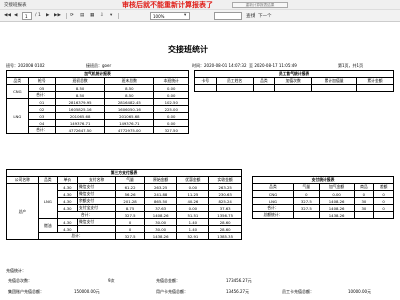 This screenshot has width=400, height=300. I want to click on tab-title: 交接班报表, so click(15, 5).